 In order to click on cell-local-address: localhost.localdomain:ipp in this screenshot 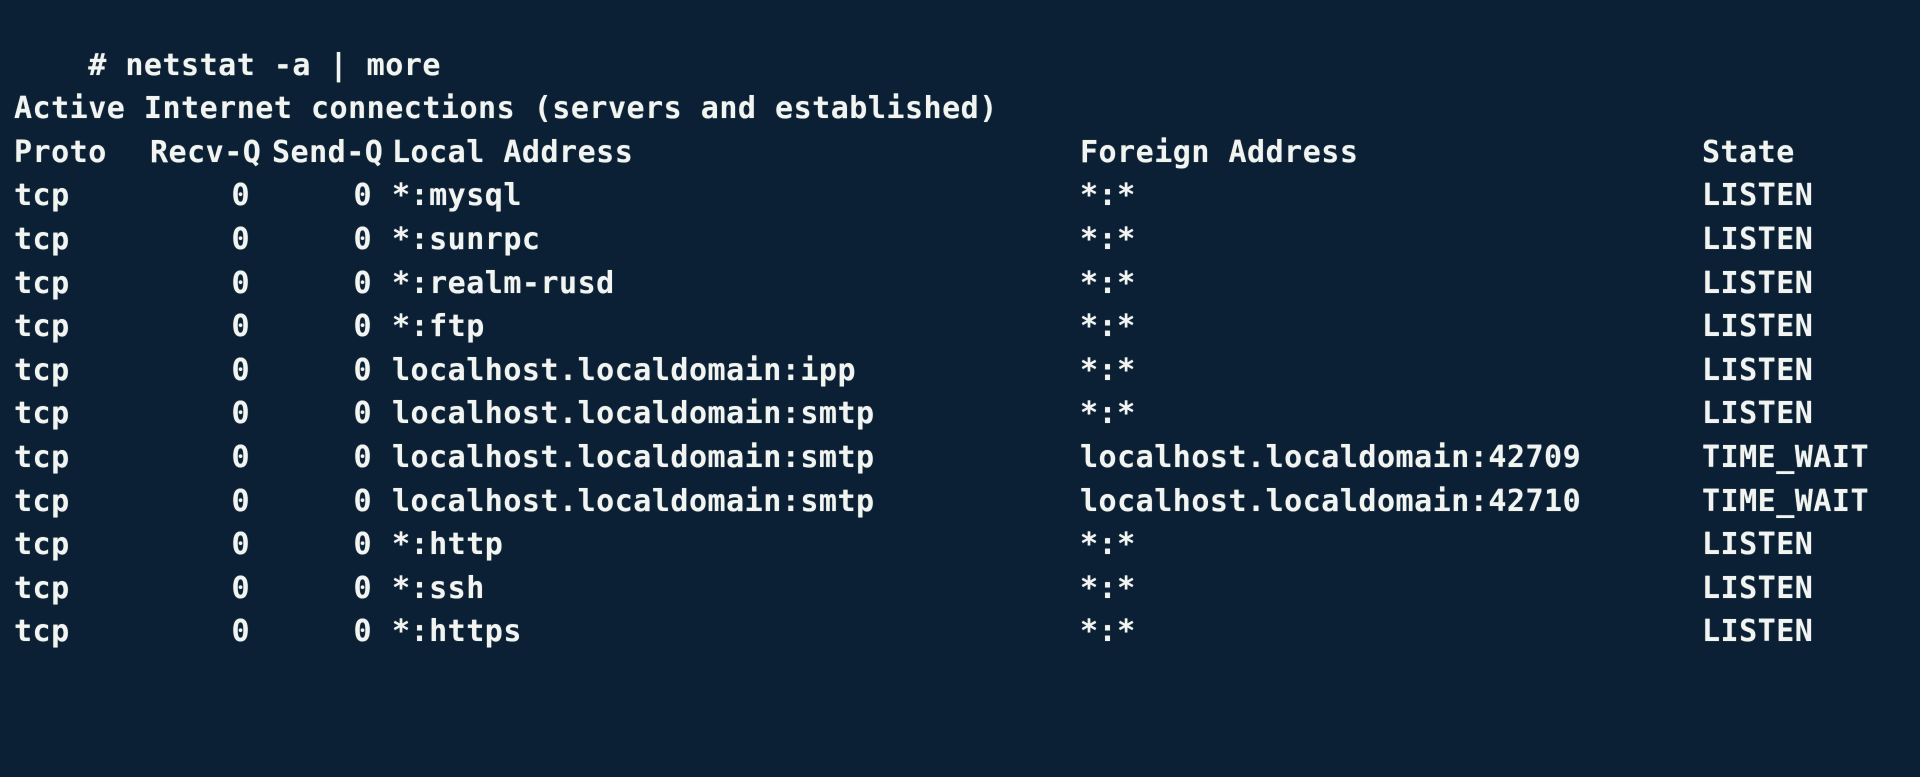, I will do `click(624, 370)`.